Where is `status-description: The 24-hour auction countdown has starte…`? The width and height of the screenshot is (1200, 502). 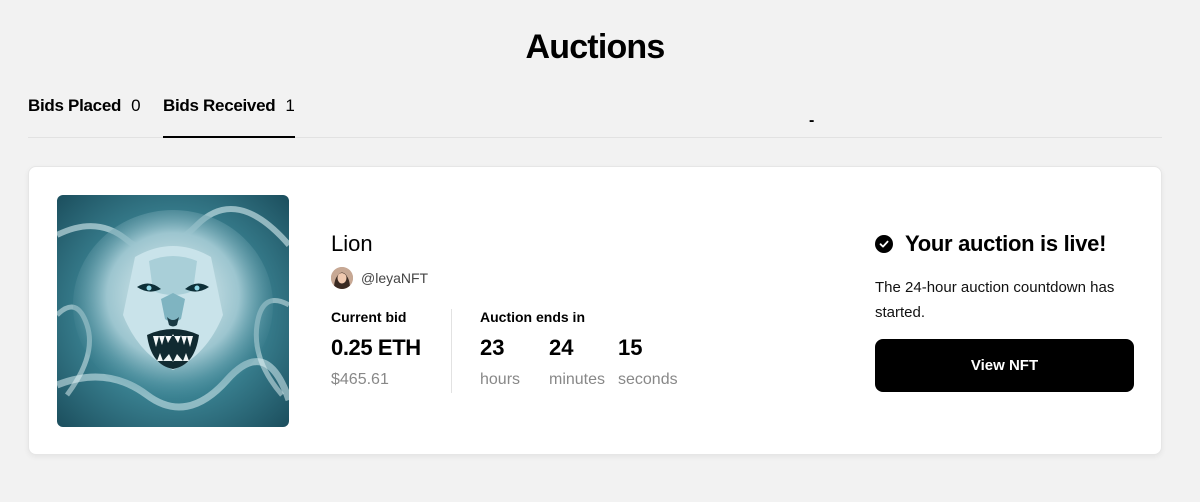 status-description: The 24-hour auction countdown has starte… is located at coordinates (995, 300).